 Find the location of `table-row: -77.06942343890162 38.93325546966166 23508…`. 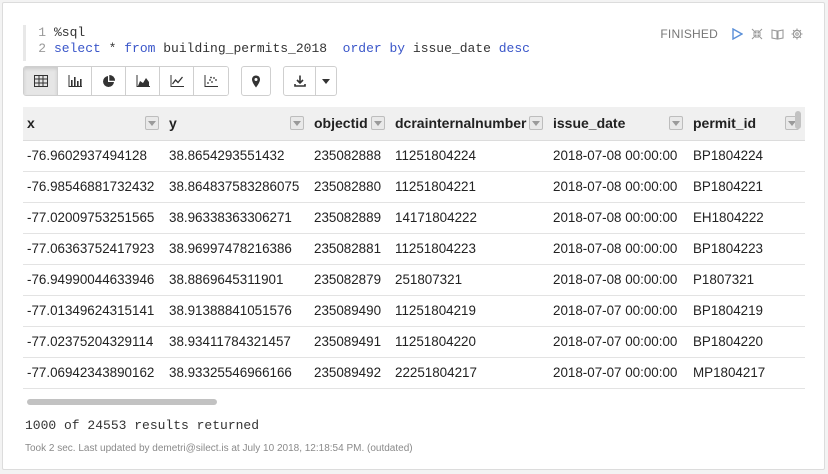

table-row: -77.06942343890162 38.93325546966166 23508… is located at coordinates (414, 373).